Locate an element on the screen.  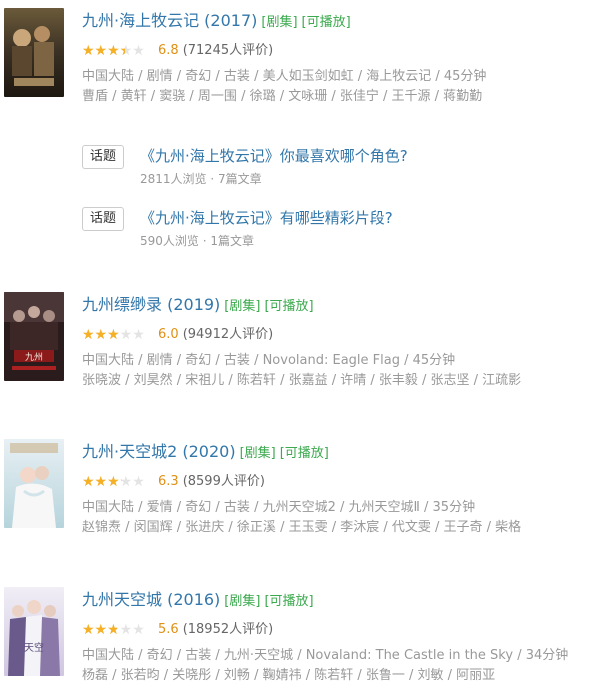
svg-text: 天空 is located at coordinates (34, 647).